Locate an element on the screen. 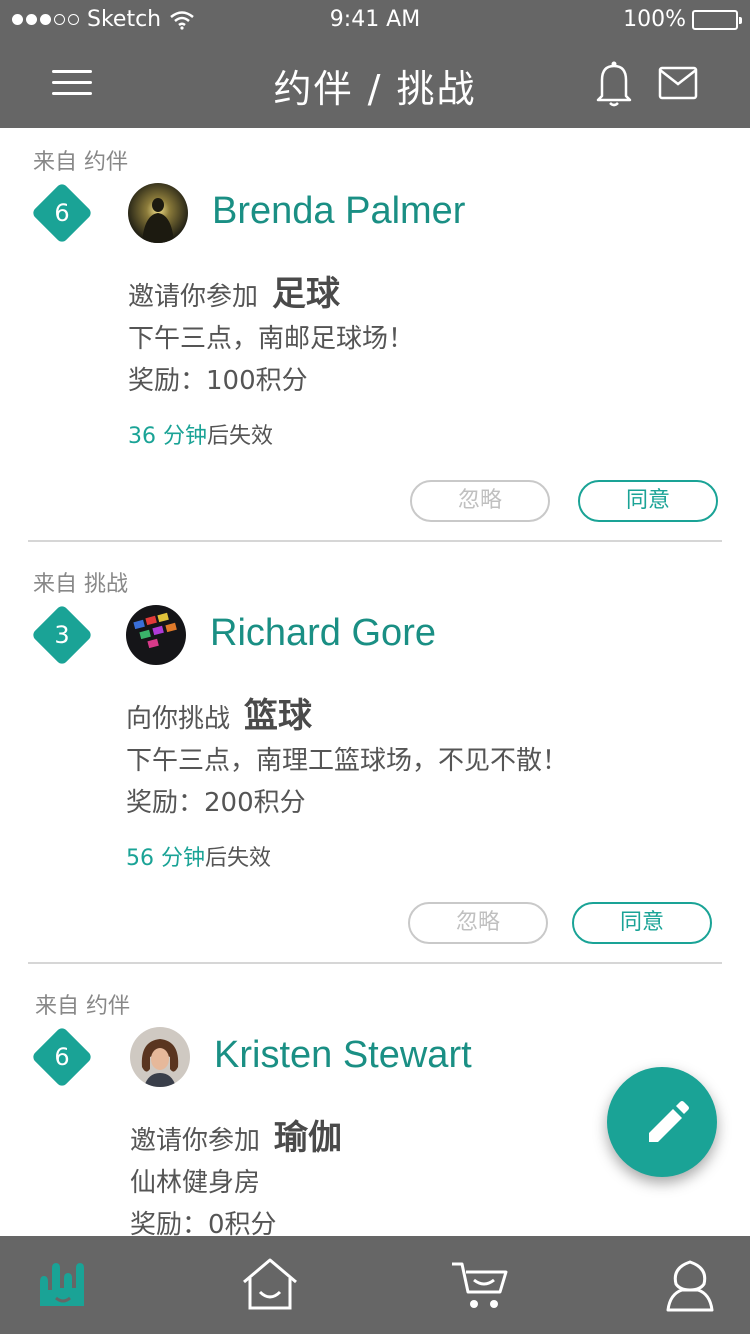 The height and width of the screenshot is (1334, 750). battery-icon is located at coordinates (717, 19).